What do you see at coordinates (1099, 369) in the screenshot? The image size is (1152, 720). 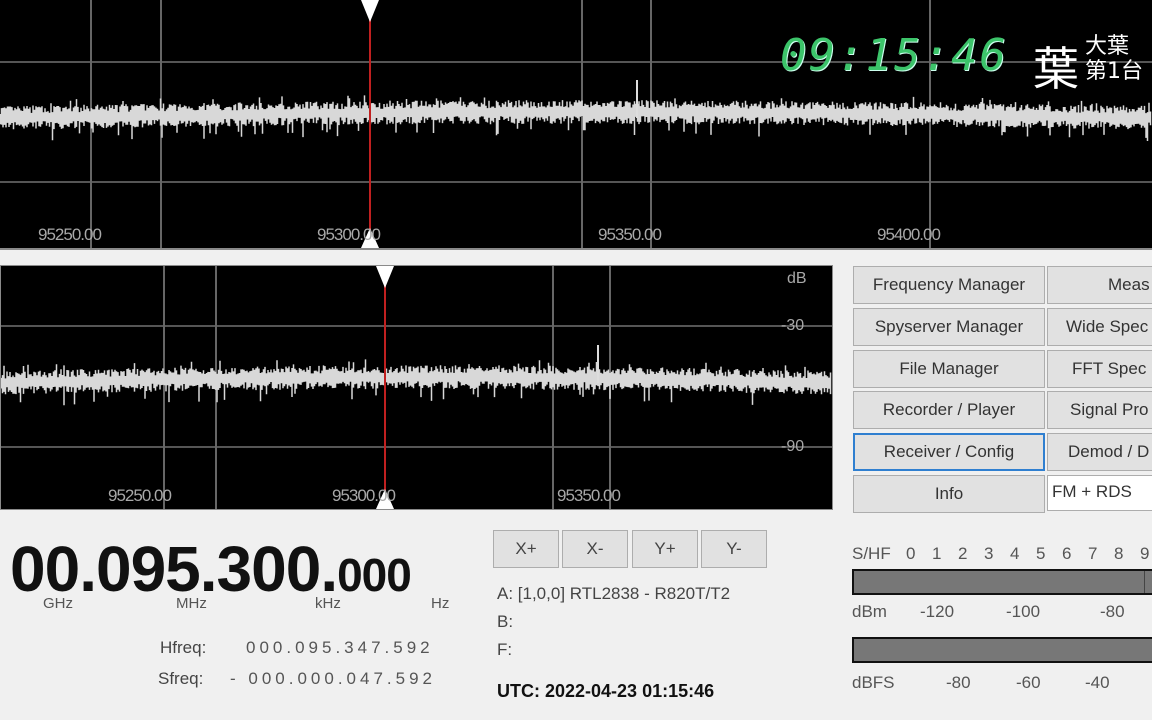 I see `fft-spectrum-button: FFT Spec` at bounding box center [1099, 369].